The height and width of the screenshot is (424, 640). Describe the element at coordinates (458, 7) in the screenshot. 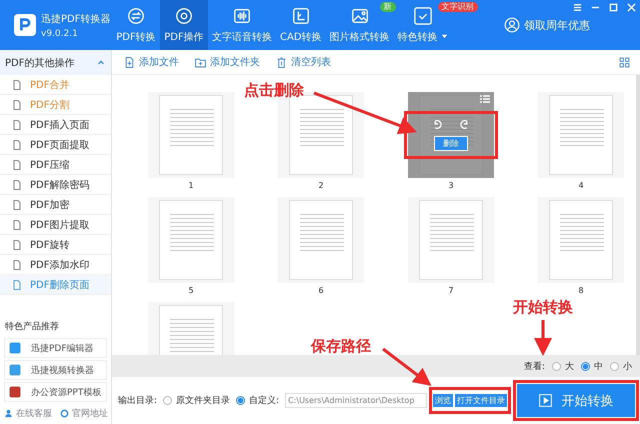

I see `badge: 文字识别` at that location.